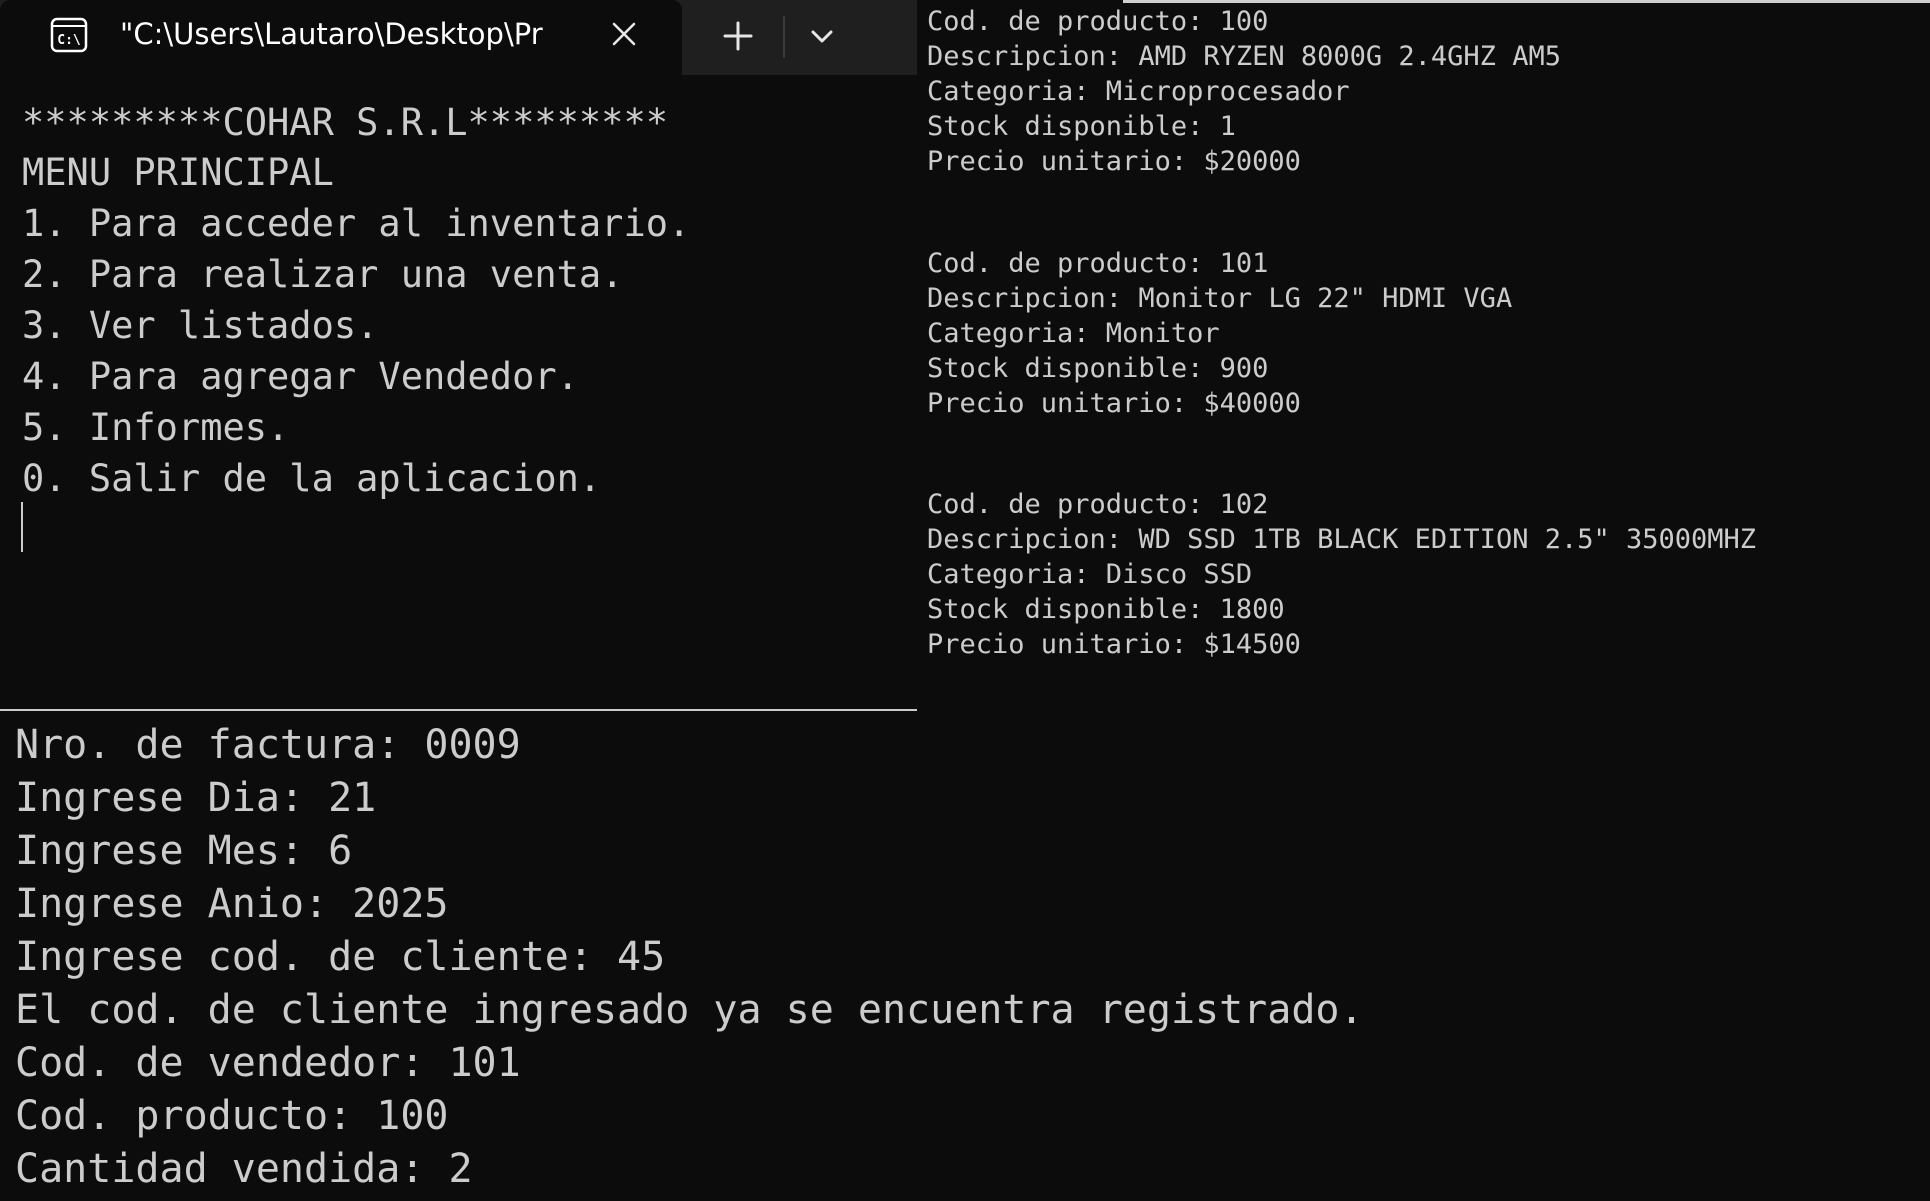 The image size is (1930, 1201). Describe the element at coordinates (1114, 161) in the screenshot. I see `product-price: Precio unitario: $20000` at that location.